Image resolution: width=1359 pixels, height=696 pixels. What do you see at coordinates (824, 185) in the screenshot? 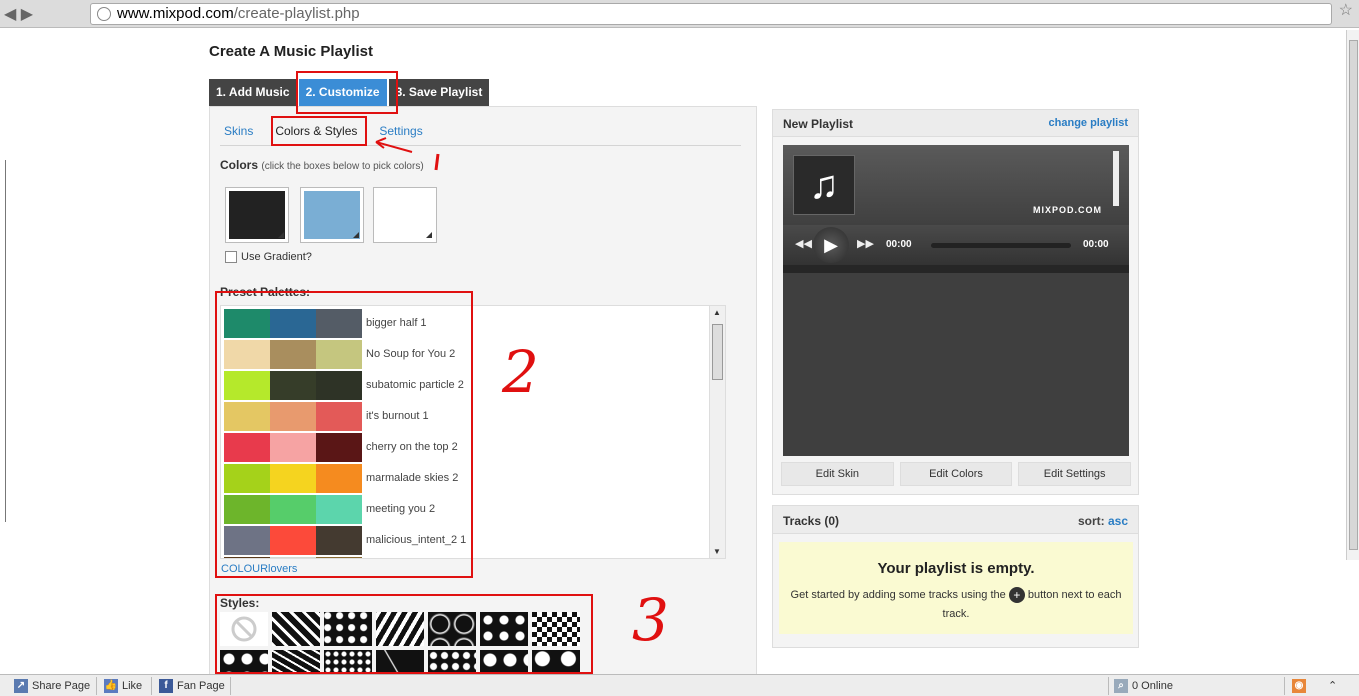
I see `music-note-icon: ♫` at bounding box center [824, 185].